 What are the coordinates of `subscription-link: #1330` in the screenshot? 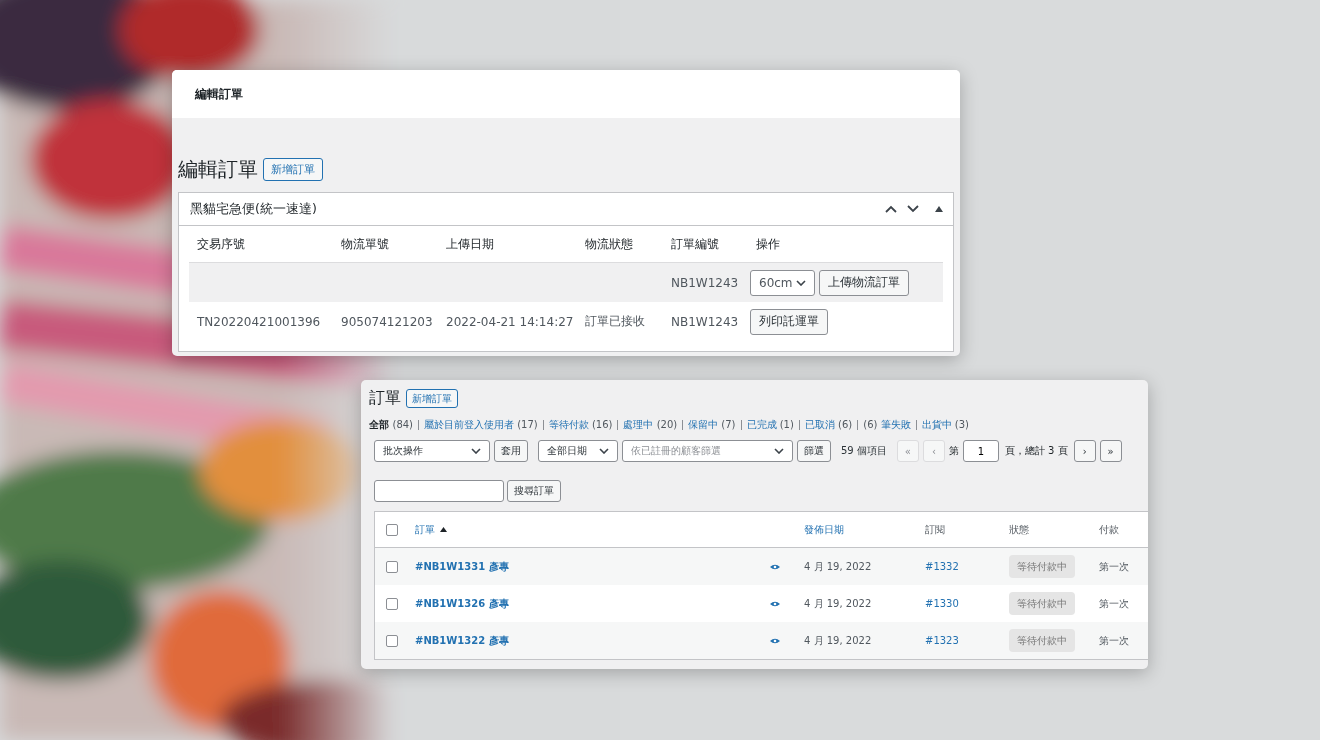 It's located at (942, 603).